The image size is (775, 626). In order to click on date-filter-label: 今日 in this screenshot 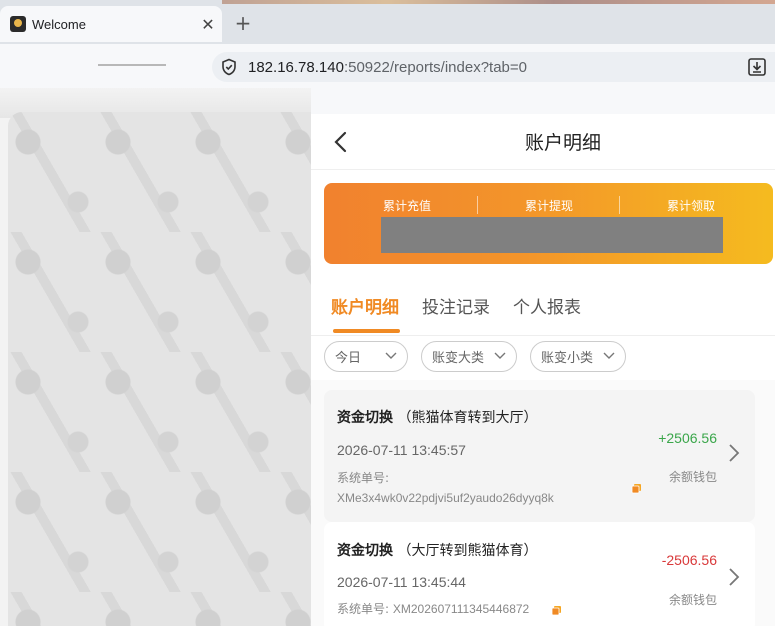, I will do `click(348, 358)`.